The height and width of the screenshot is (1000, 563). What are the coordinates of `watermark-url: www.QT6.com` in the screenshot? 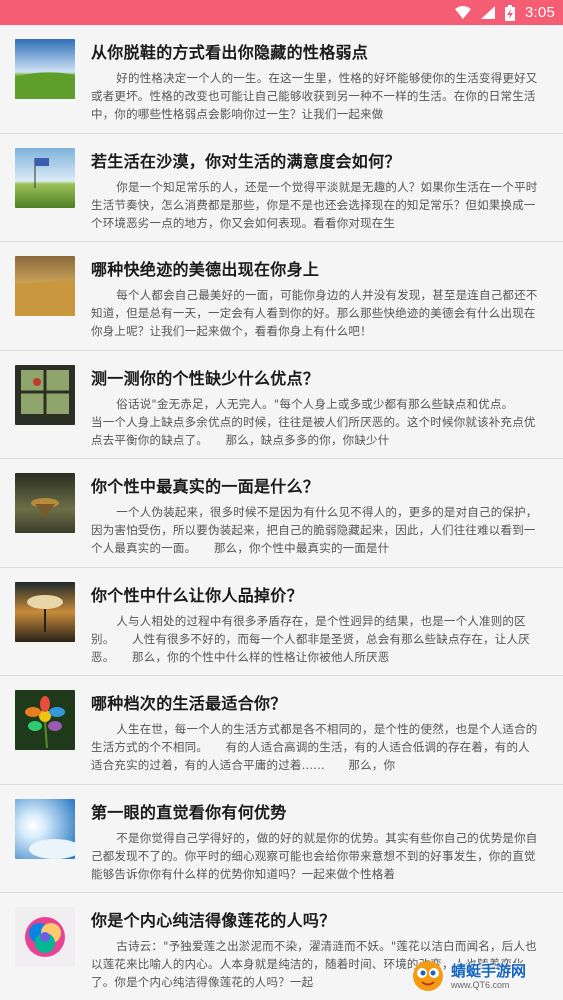 It's located at (480, 985).